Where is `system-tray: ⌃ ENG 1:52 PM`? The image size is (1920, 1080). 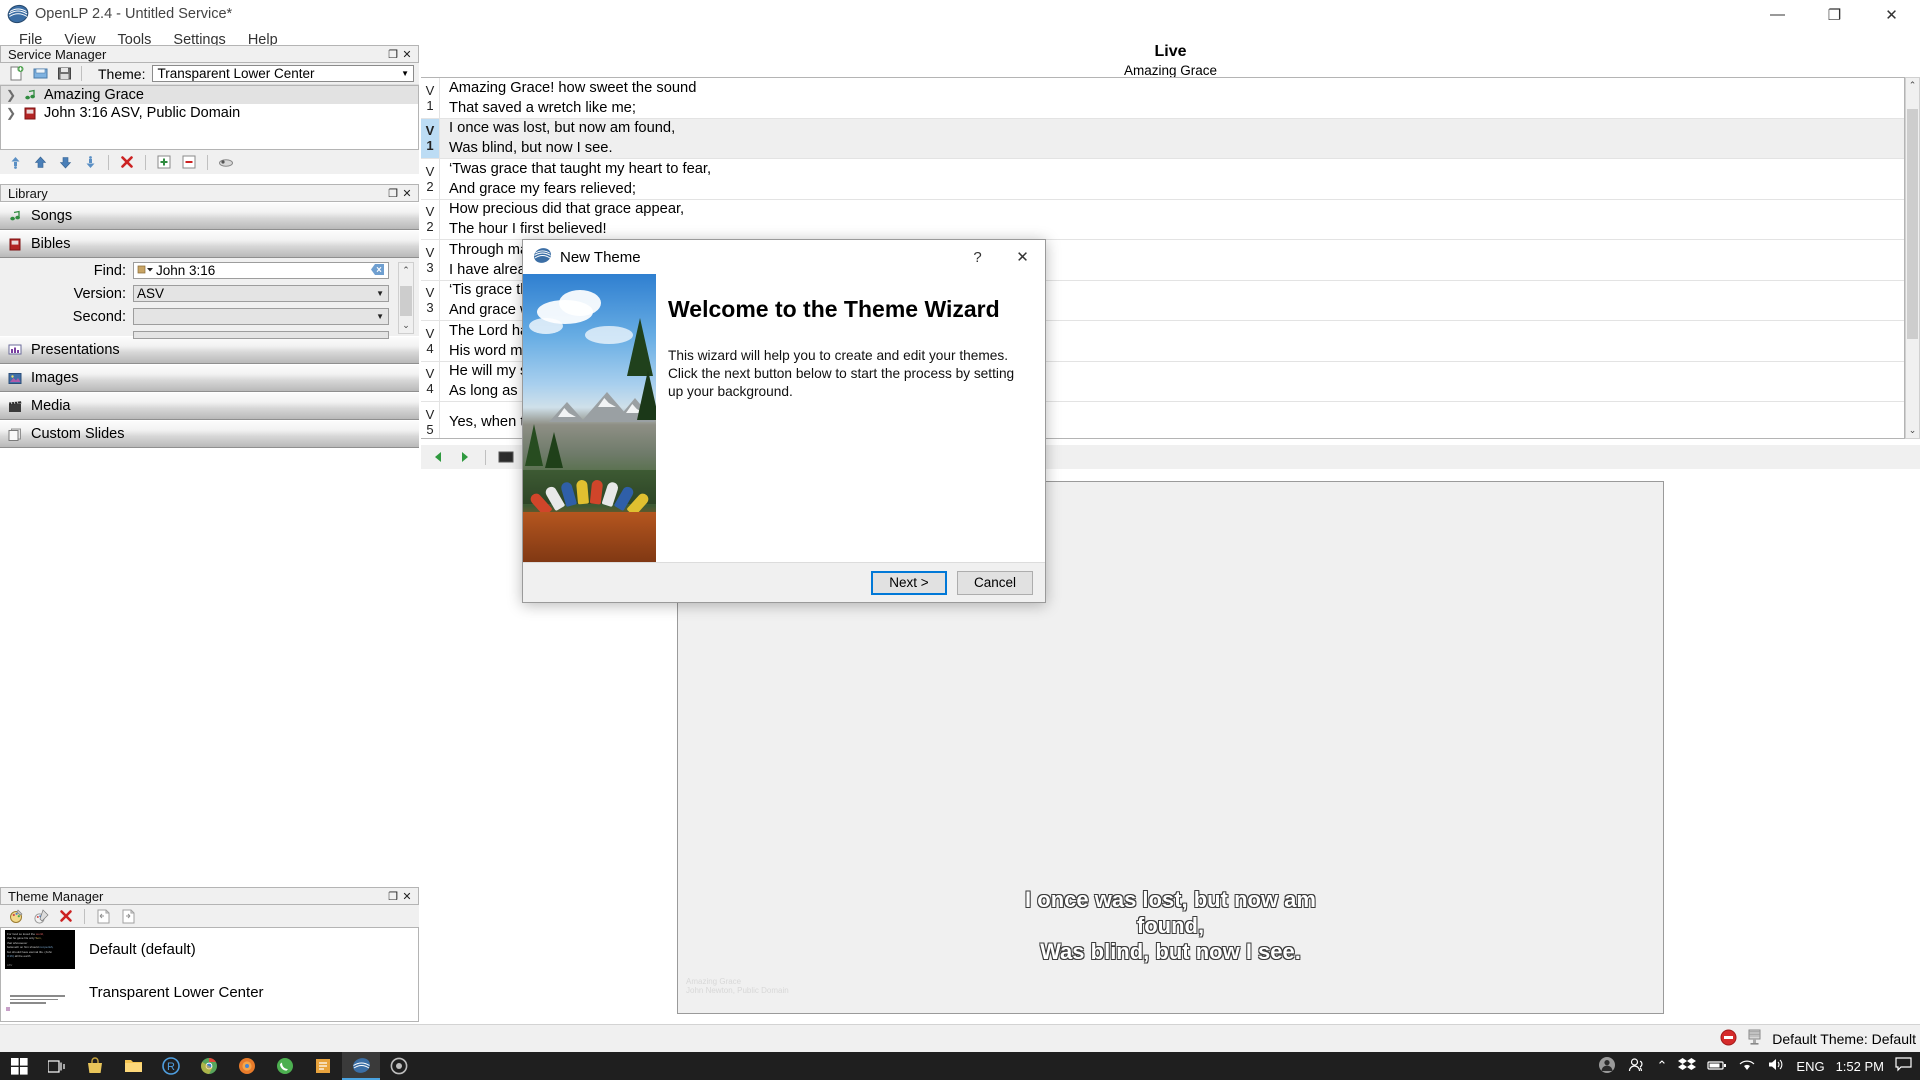 system-tray: ⌃ ENG 1:52 PM is located at coordinates (1758, 1066).